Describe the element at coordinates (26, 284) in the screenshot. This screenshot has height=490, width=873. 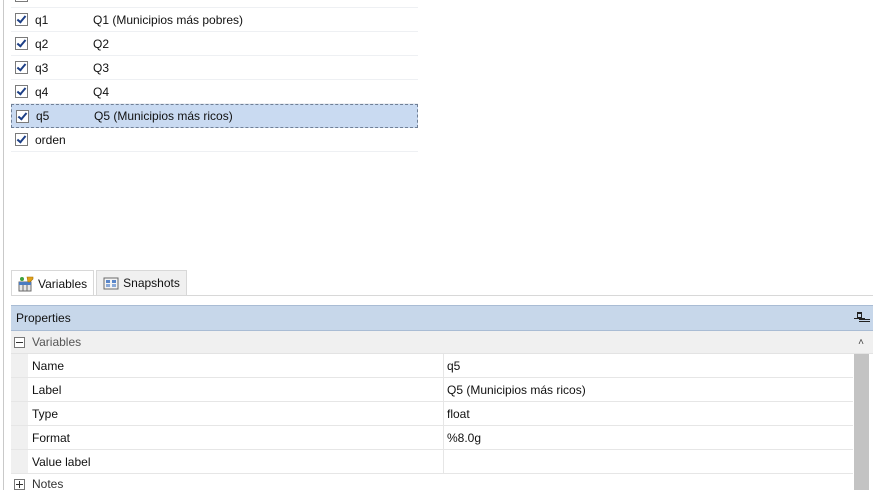
I see `variables-icon` at that location.